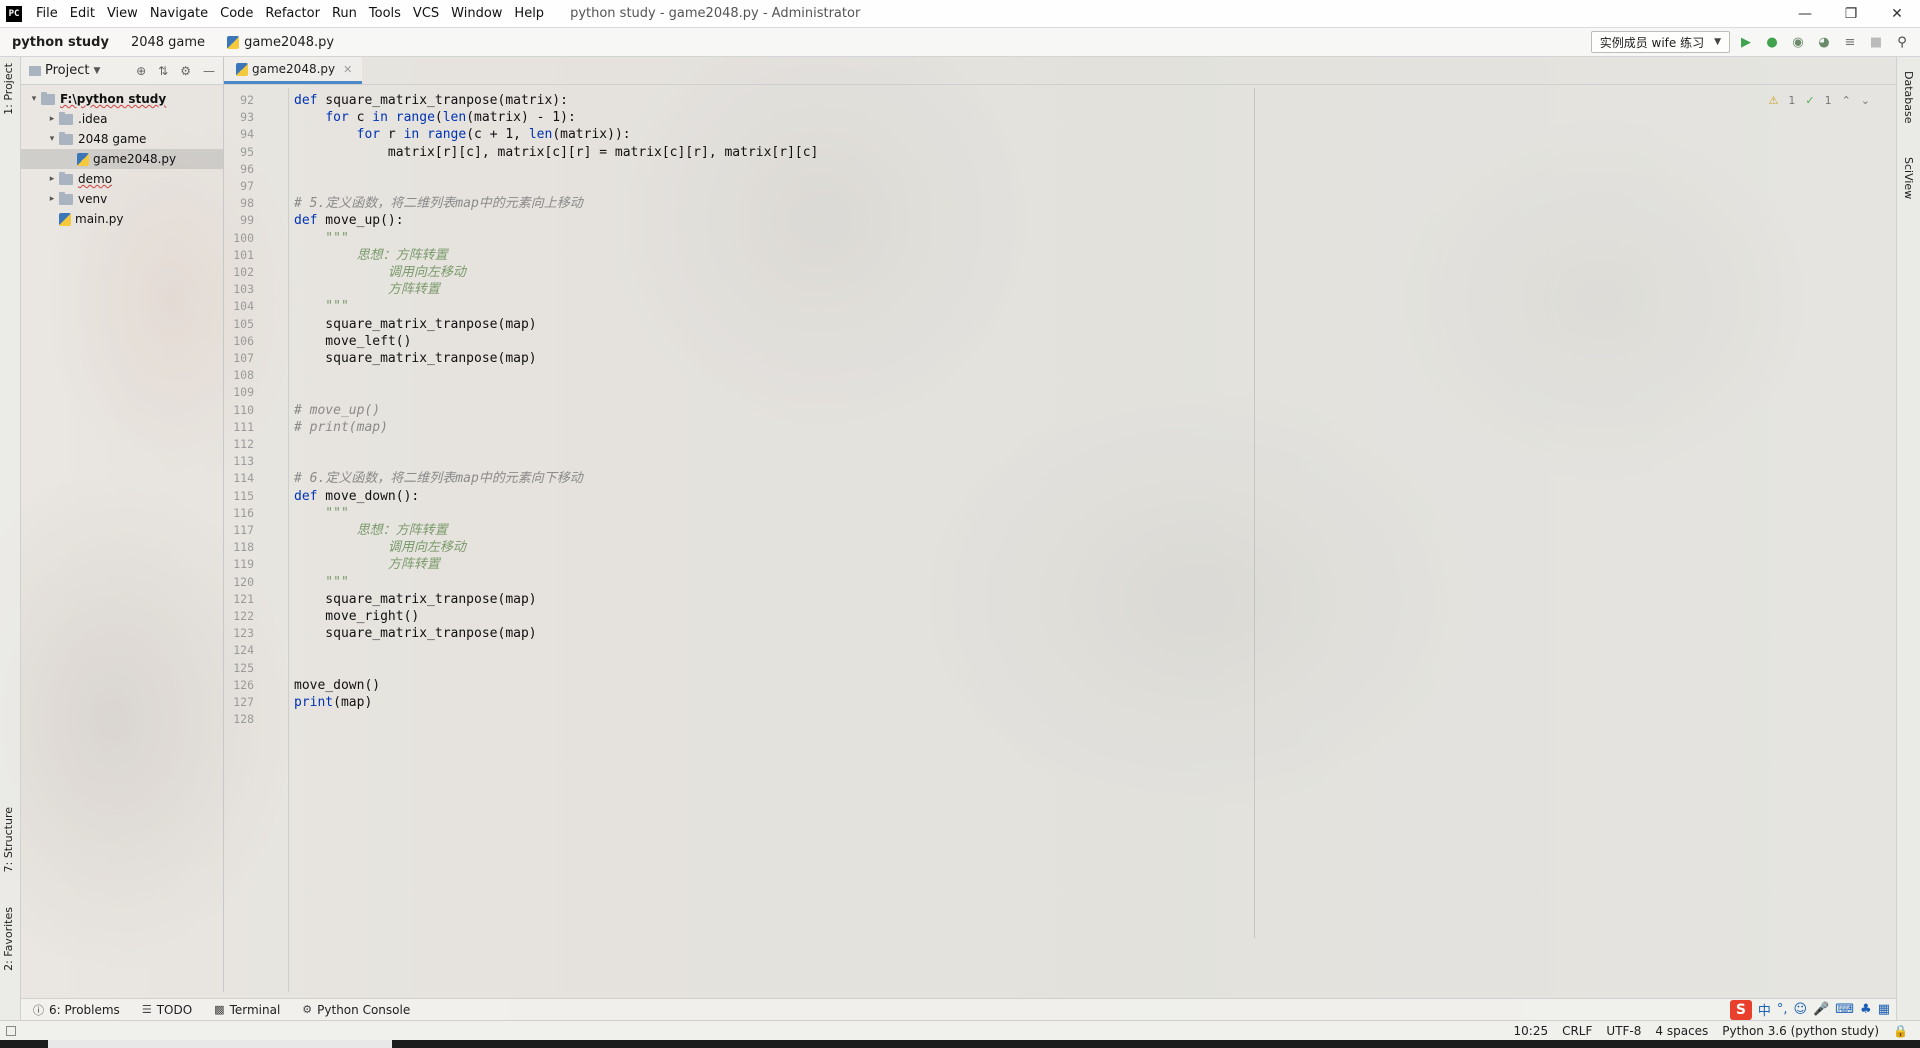 The height and width of the screenshot is (1048, 1920). I want to click on skin-icon: ♣, so click(1866, 1009).